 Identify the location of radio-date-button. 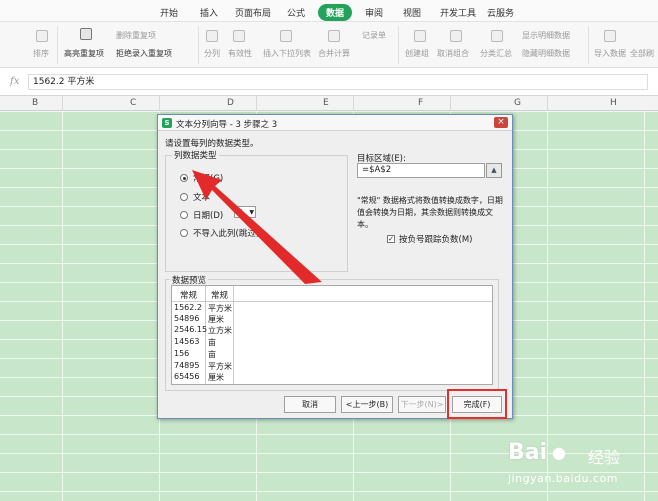
(184, 215).